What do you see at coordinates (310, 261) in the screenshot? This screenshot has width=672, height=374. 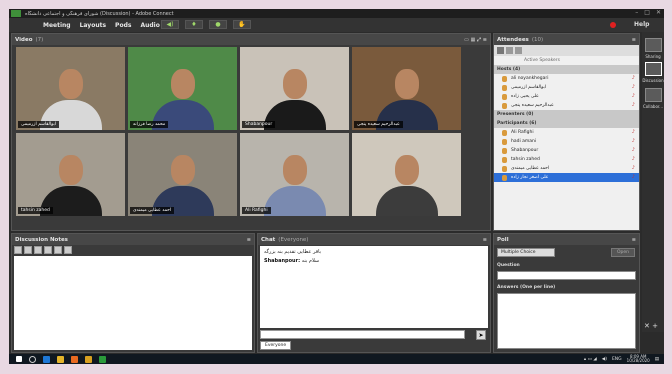 I see `chat-text: سلام بنه` at bounding box center [310, 261].